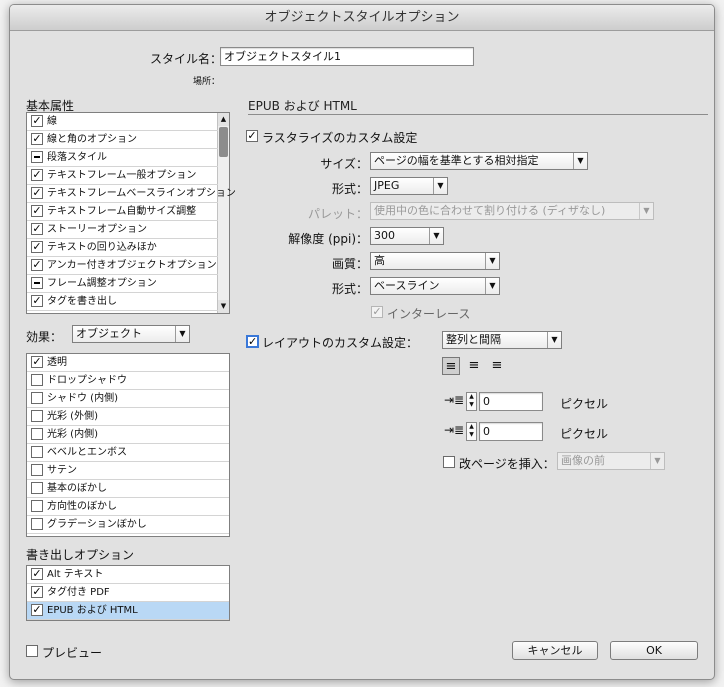  I want to click on layout-dropdown: 整列と間隔 ▼, so click(502, 340).